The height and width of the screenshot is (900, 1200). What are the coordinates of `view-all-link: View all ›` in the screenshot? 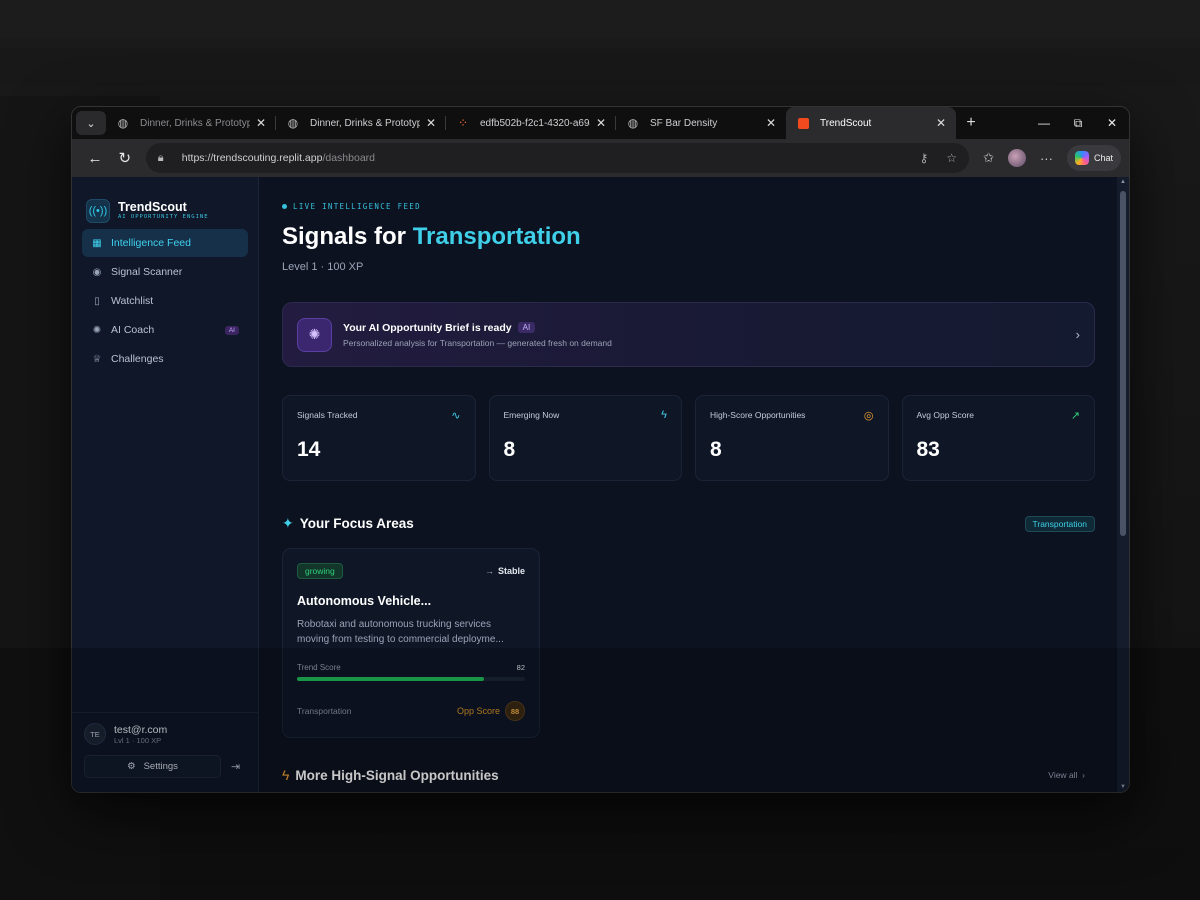 It's located at (1066, 775).